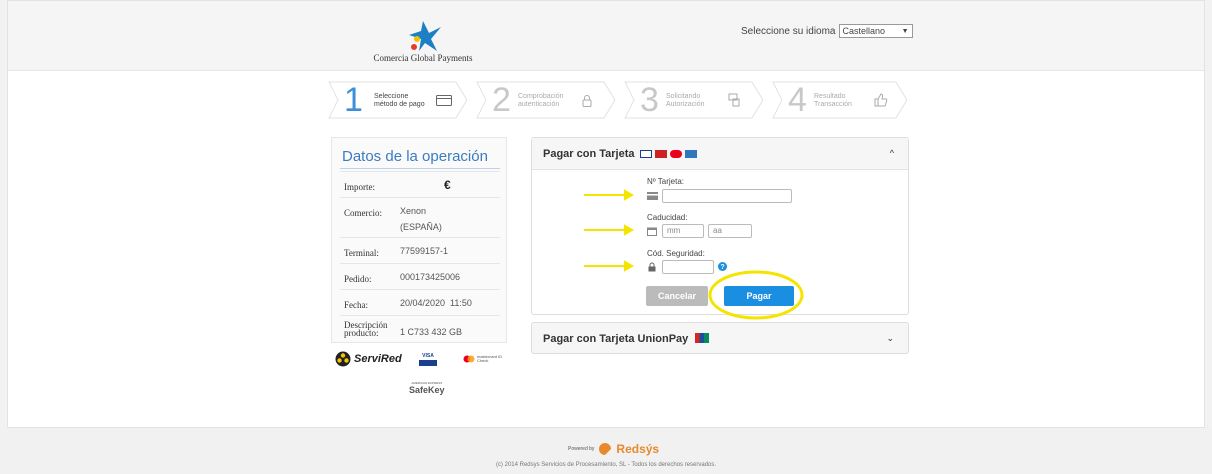  What do you see at coordinates (613, 449) in the screenshot?
I see `powered-by: Powered by Redsýs` at bounding box center [613, 449].